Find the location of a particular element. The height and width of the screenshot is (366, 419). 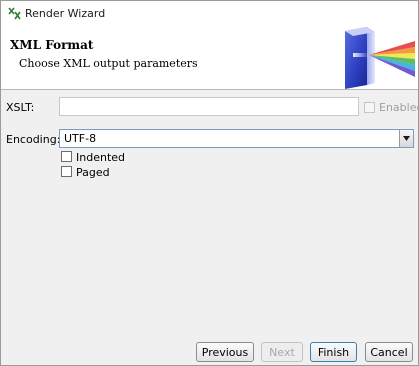

page-subtitle: Choose XML output parameters is located at coordinates (108, 63).